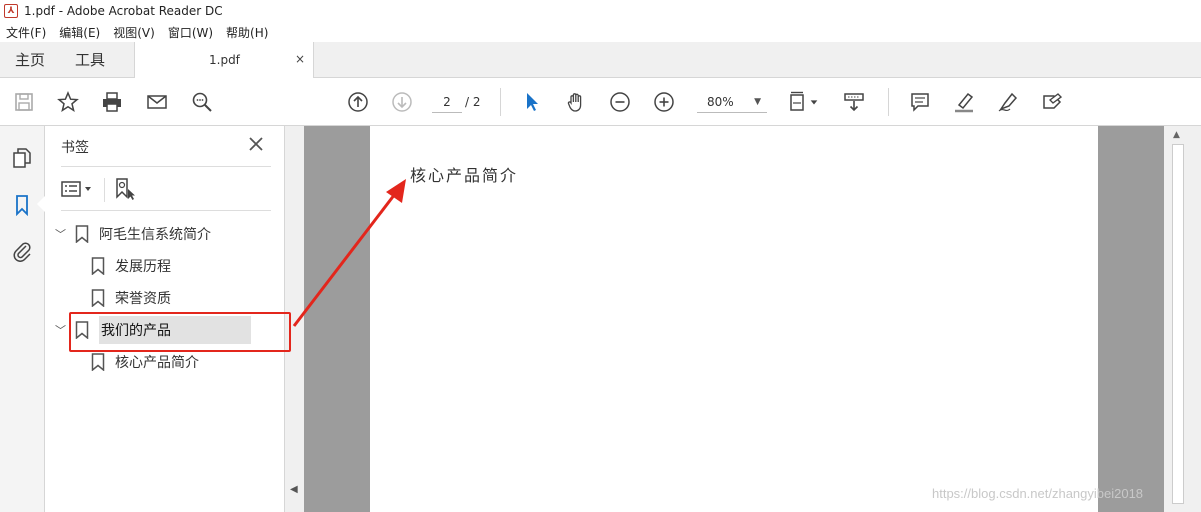 The image size is (1201, 512). Describe the element at coordinates (123, 11) in the screenshot. I see `window-title: 1.pdf - Adobe Acrobat Reader DC` at that location.